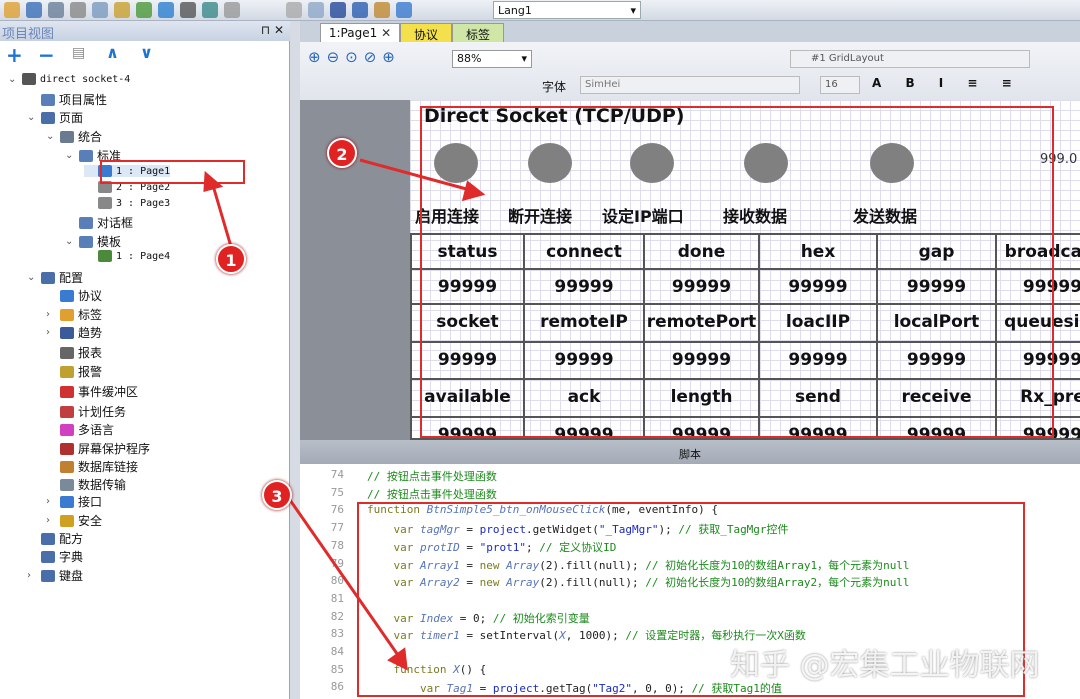  What do you see at coordinates (277, 495) in the screenshot?
I see `annotation-badge-3: 3` at bounding box center [277, 495].